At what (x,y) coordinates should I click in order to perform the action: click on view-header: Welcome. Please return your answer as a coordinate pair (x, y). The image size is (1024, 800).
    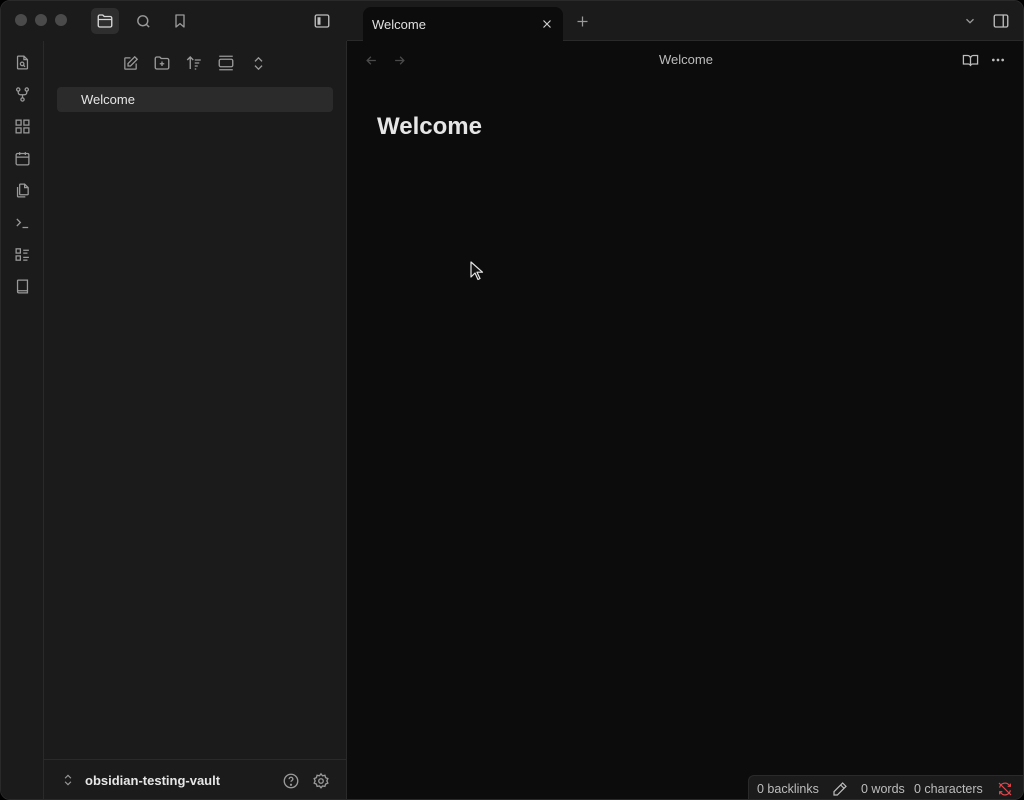
    Looking at the image, I should click on (685, 59).